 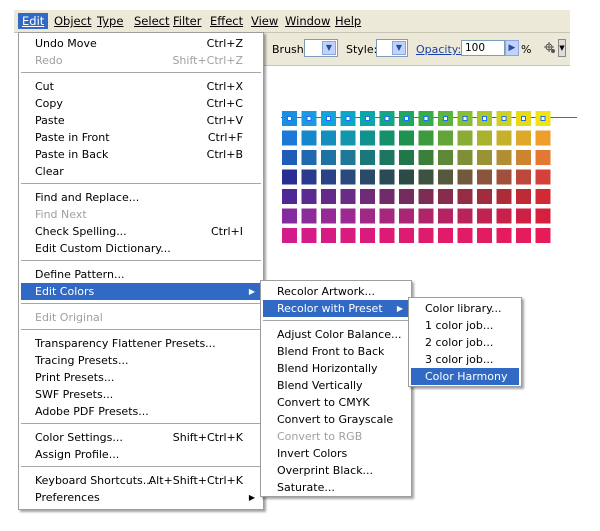 I want to click on menubar-item-filter: Filter, so click(x=187, y=21).